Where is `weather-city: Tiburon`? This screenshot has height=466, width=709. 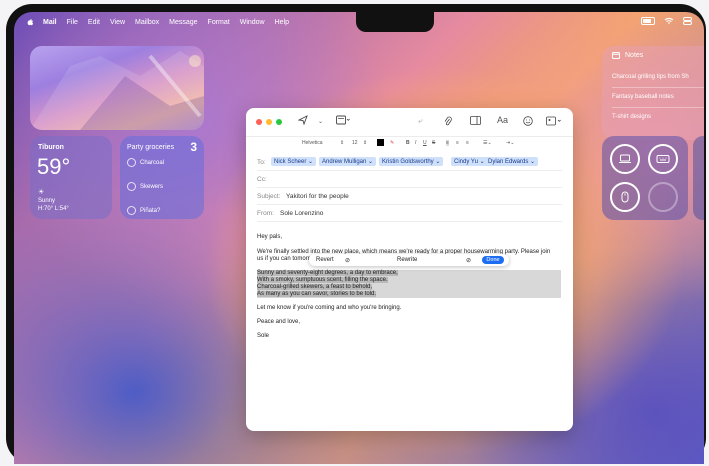
weather-city: Tiburon is located at coordinates (51, 147).